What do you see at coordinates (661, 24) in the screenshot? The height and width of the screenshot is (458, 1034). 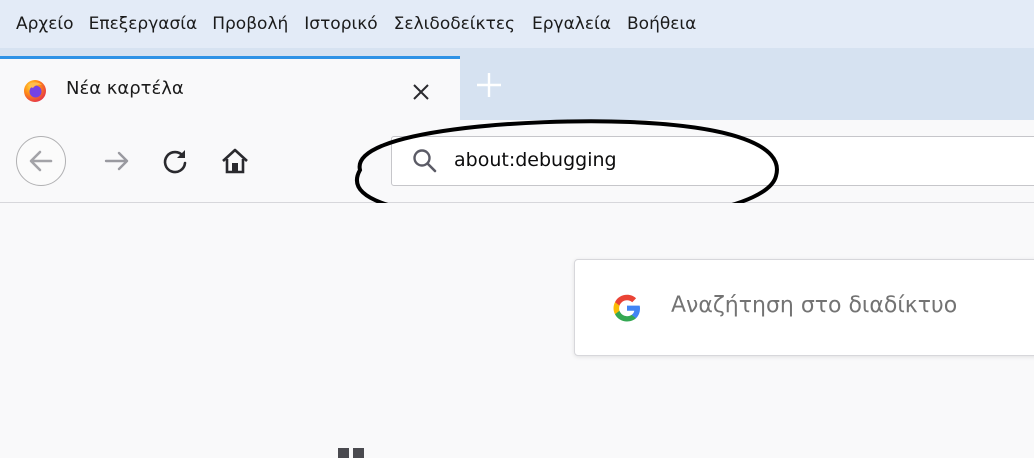 I see `menu-help: Βοήθεια` at bounding box center [661, 24].